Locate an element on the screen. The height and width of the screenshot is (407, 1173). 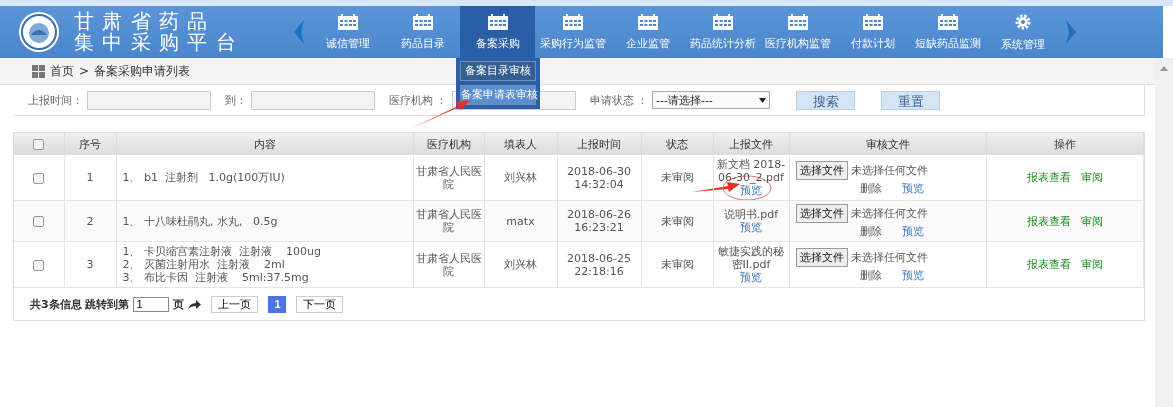
column-header: 序号 is located at coordinates (90, 144).